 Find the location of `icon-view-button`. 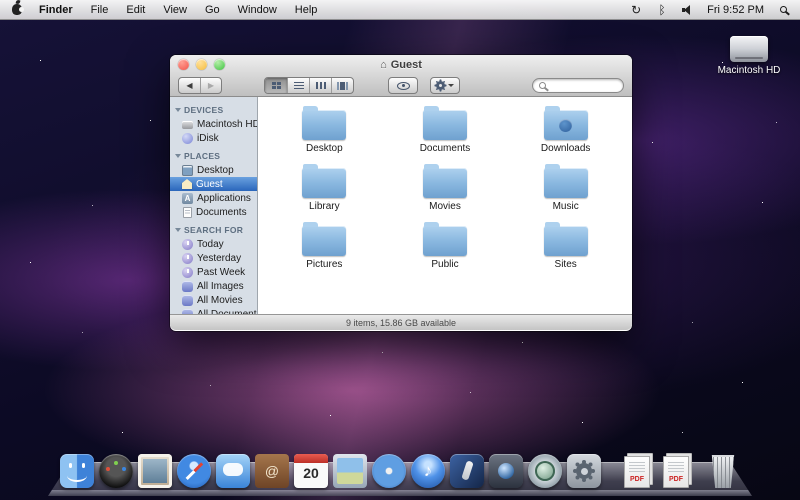

icon-view-button is located at coordinates (276, 85).